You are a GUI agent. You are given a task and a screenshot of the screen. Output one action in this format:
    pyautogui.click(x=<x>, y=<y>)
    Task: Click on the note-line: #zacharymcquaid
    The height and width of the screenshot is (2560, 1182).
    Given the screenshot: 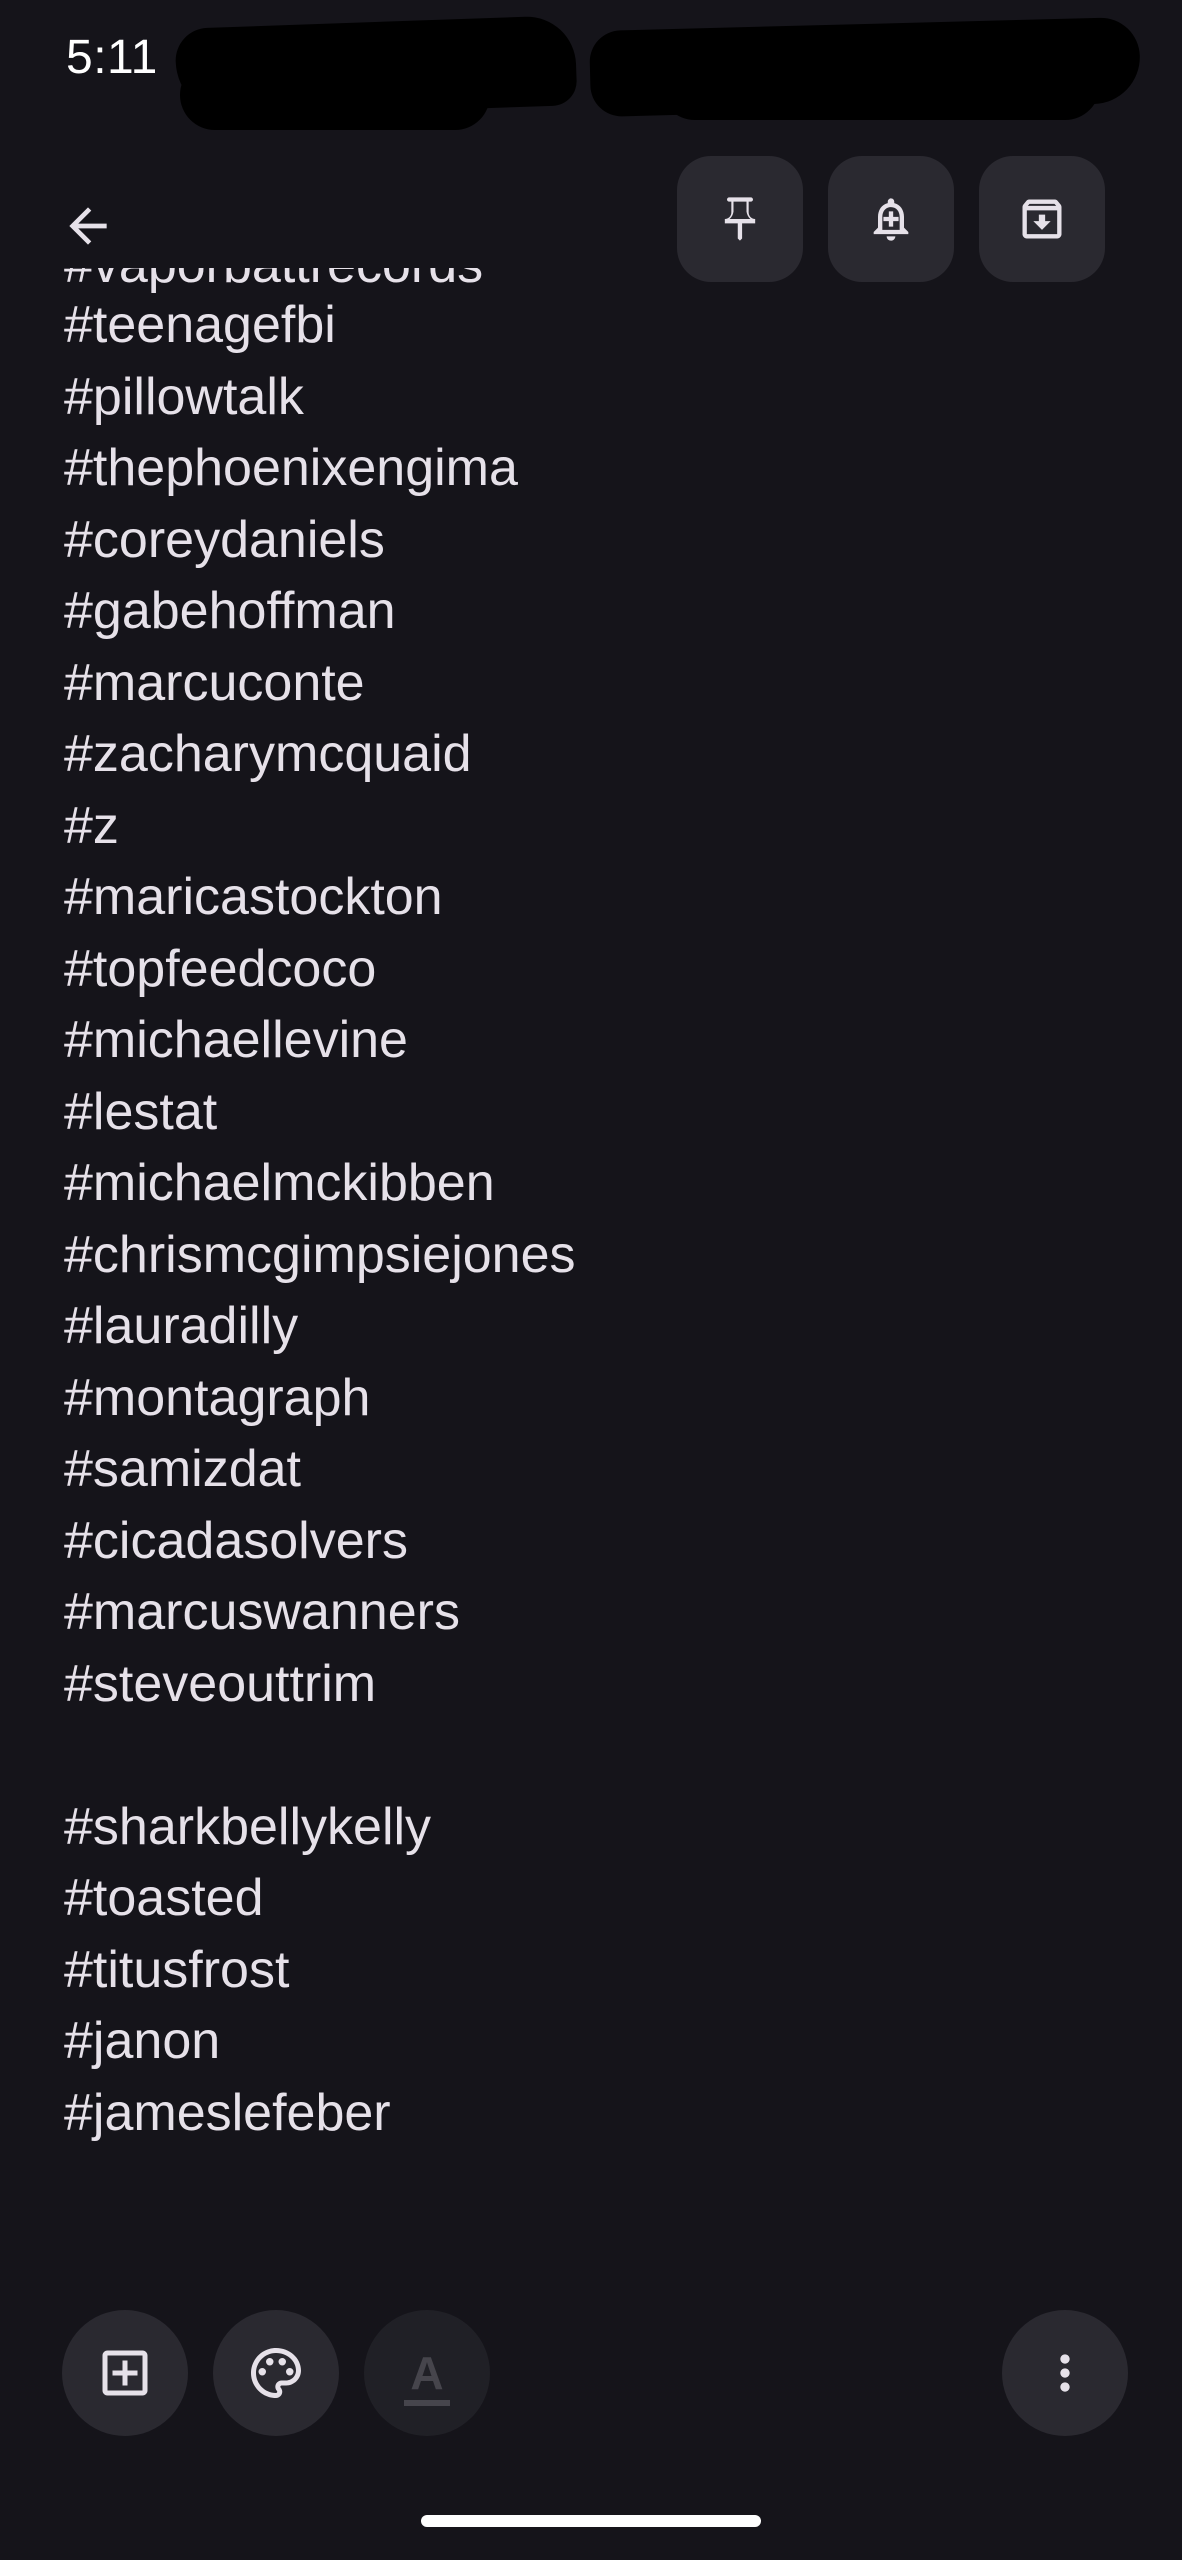 What is the action you would take?
    pyautogui.click(x=268, y=754)
    